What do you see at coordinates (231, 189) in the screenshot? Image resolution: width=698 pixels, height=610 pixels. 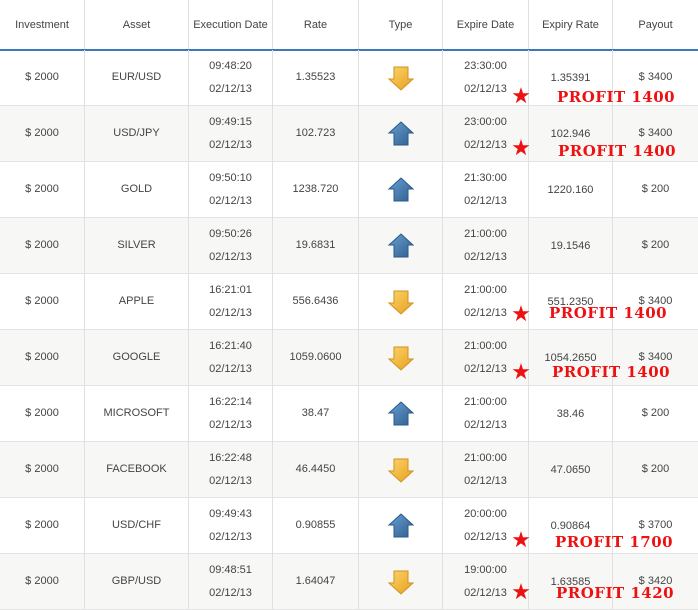 I see `execution-date-cell: 09:50:10 02/12/13` at bounding box center [231, 189].